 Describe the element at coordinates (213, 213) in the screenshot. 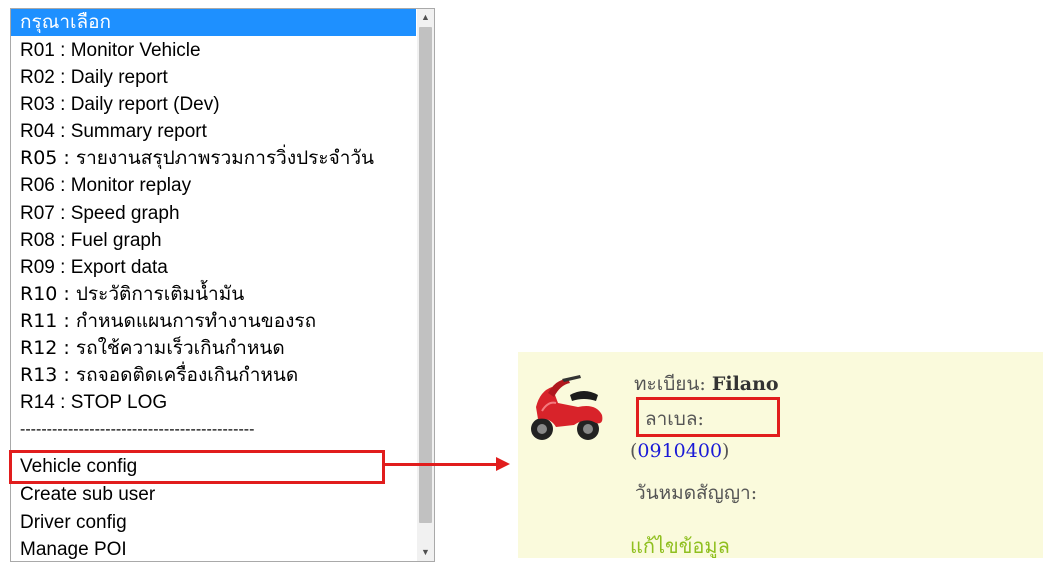

I see `option-r07: R07 : Speed graph` at that location.